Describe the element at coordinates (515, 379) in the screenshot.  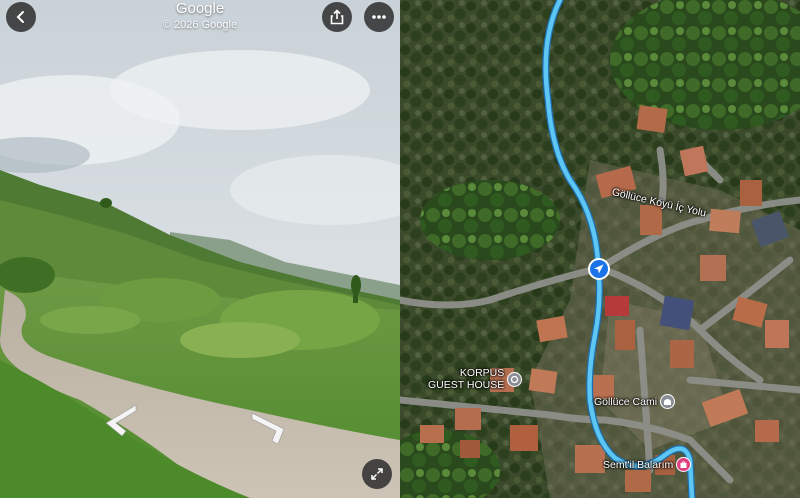
I see `lodging-pin-icon` at that location.